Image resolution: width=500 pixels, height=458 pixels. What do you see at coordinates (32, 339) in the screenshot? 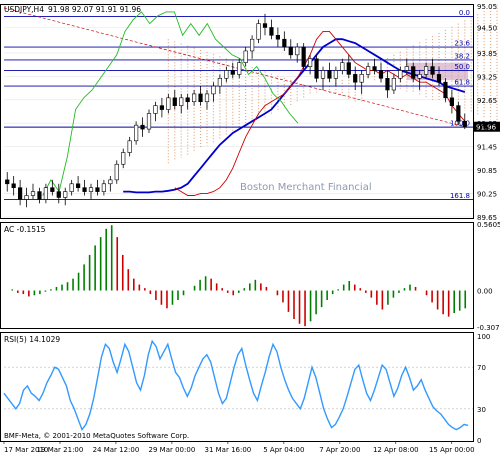
I see `rsi-title: RSI(5) 14.1029` at bounding box center [32, 339].